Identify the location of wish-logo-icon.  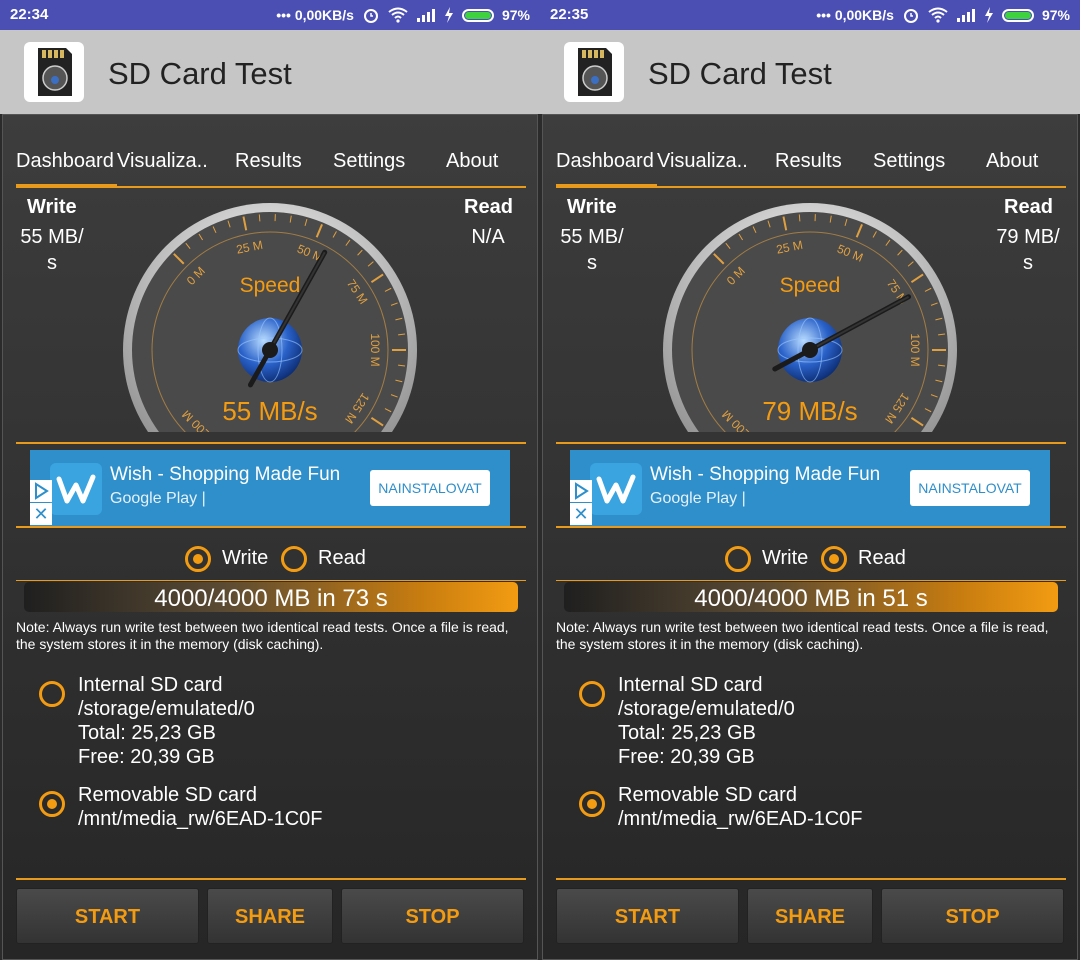
(616, 489).